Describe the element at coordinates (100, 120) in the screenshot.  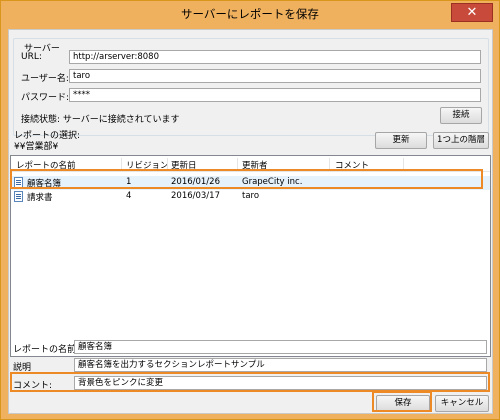
I see `connection-status: 接続状態: サーバーに接続されています` at that location.